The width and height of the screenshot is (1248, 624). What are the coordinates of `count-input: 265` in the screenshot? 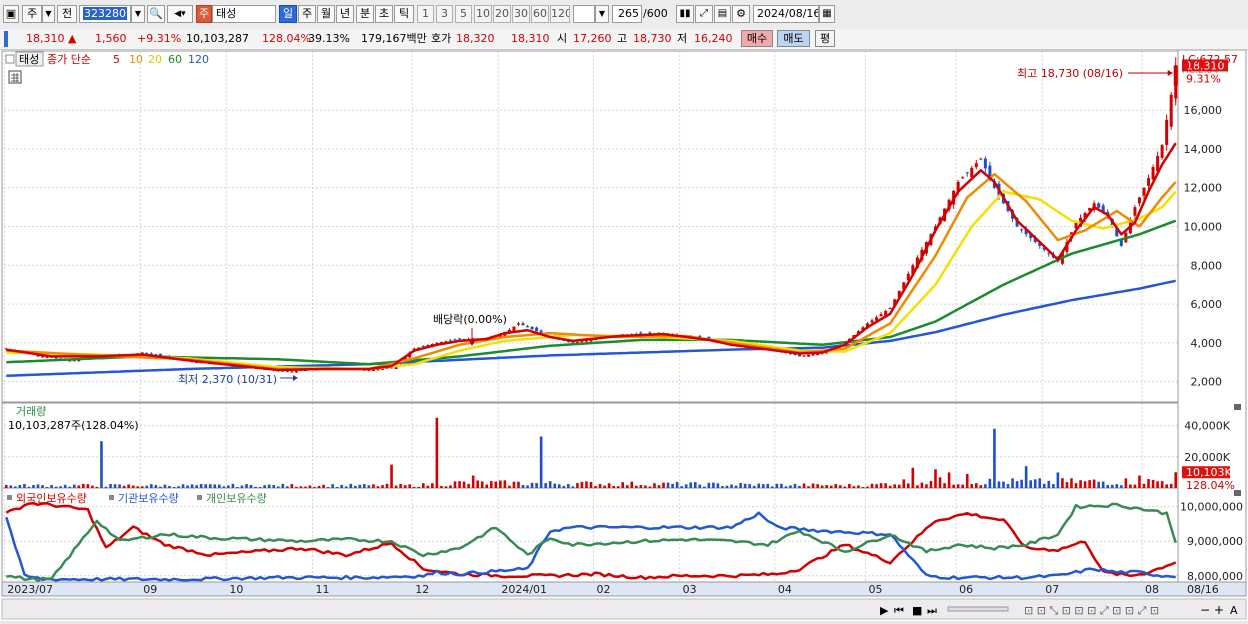 It's located at (627, 14).